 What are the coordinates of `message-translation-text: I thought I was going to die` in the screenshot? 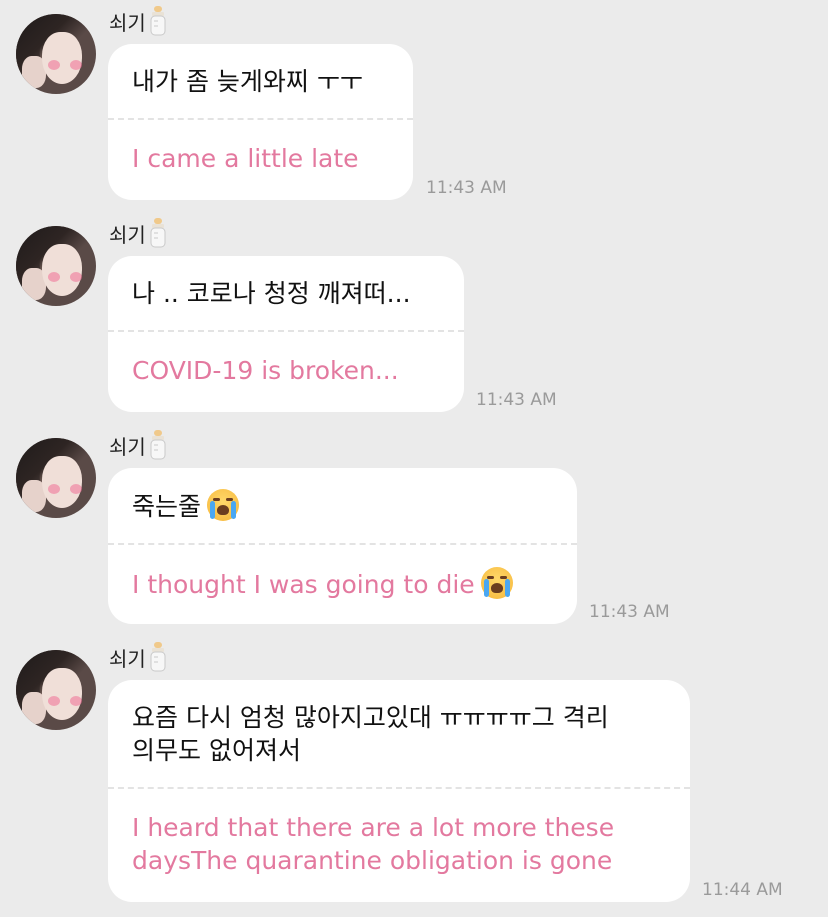 It's located at (303, 584).